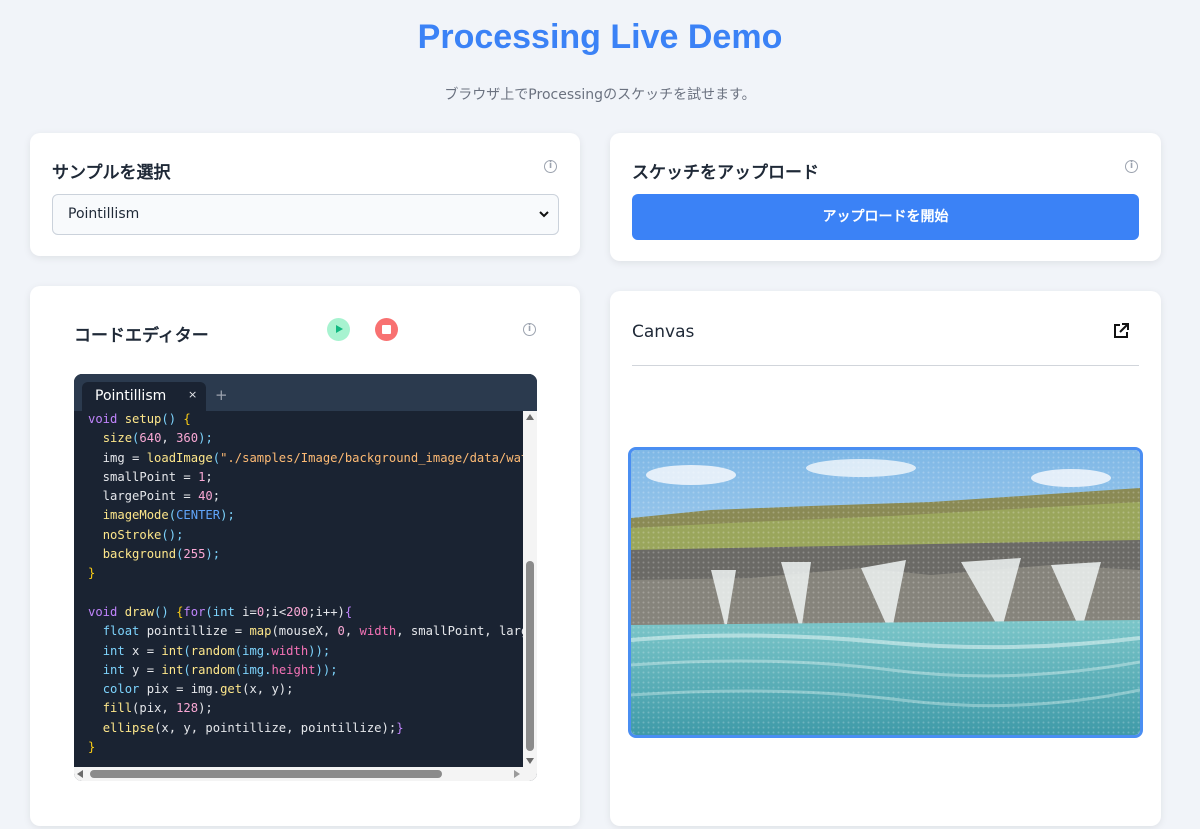 The width and height of the screenshot is (1200, 829). I want to click on code-line: color pix = img.get(x, y);, so click(305, 689).